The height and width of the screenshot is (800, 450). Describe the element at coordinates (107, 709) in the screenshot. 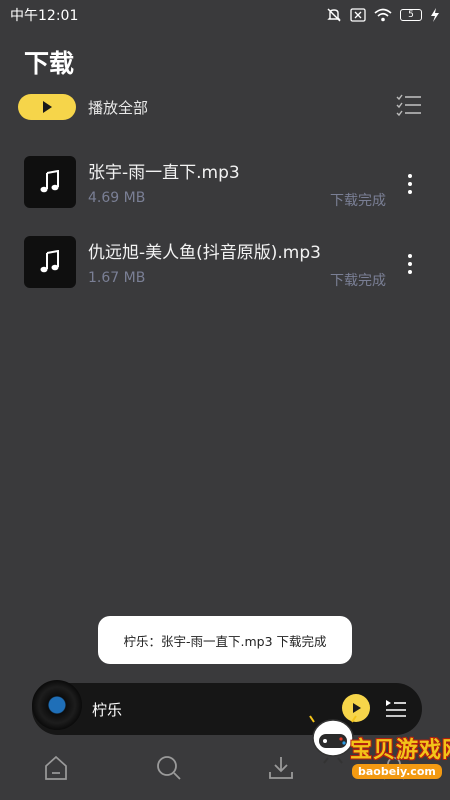

I see `mini-player-title: 柠乐` at that location.